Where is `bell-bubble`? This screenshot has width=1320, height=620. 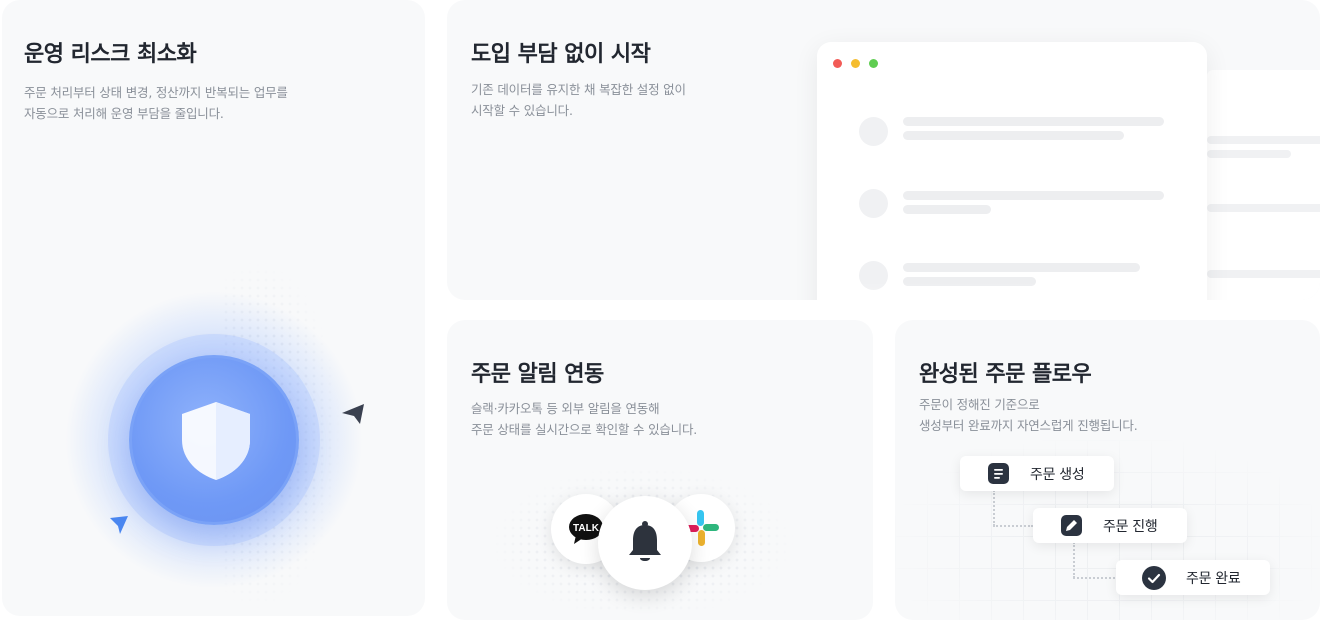
bell-bubble is located at coordinates (645, 543).